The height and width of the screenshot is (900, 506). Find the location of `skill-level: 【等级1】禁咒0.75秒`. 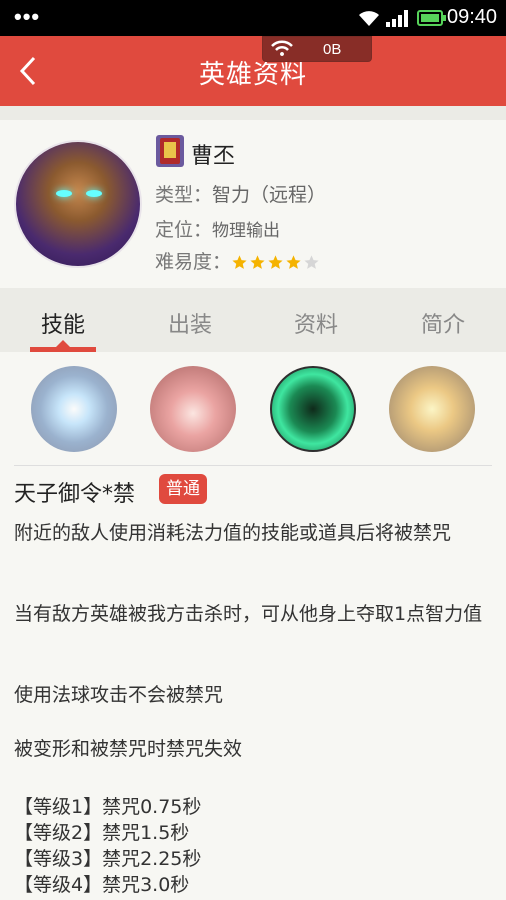

skill-level: 【等级1】禁咒0.75秒 is located at coordinates (108, 807).